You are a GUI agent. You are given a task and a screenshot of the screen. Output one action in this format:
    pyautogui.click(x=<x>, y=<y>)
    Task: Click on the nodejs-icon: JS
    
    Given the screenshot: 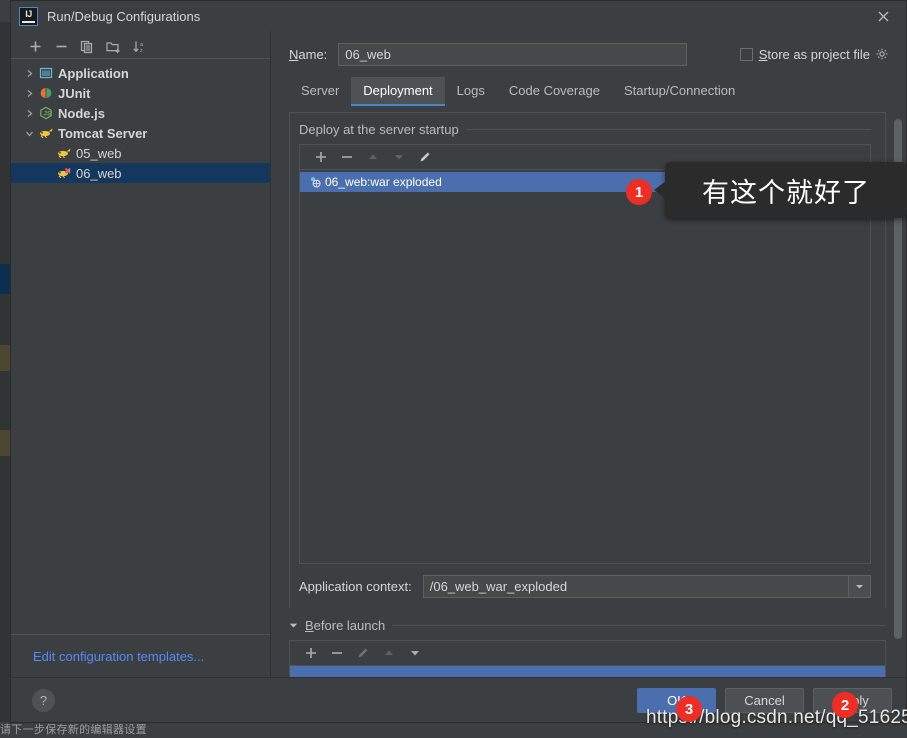 What is the action you would take?
    pyautogui.click(x=46, y=113)
    